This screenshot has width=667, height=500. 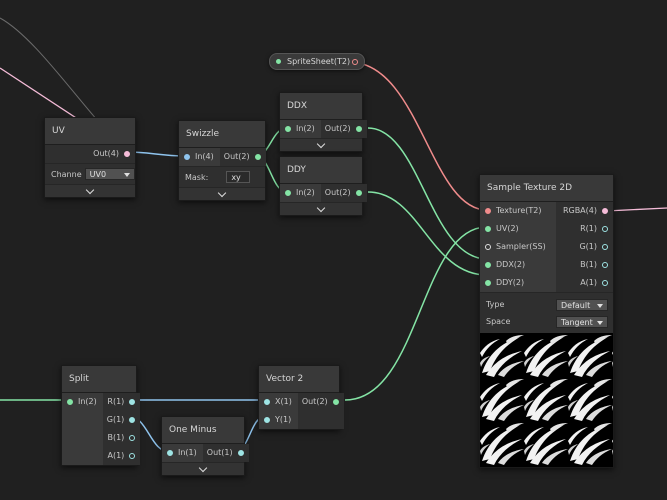 I want to click on uv-channel-value: UV0, so click(x=98, y=174).